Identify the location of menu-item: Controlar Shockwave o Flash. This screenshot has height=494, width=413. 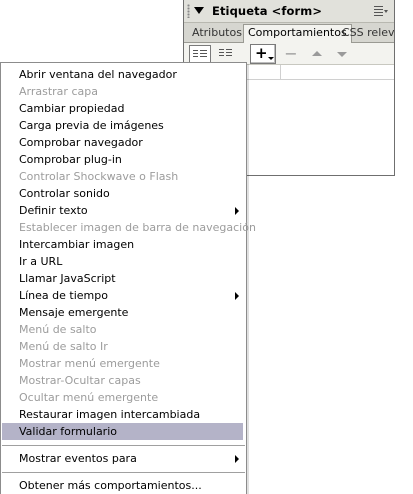
(123, 176).